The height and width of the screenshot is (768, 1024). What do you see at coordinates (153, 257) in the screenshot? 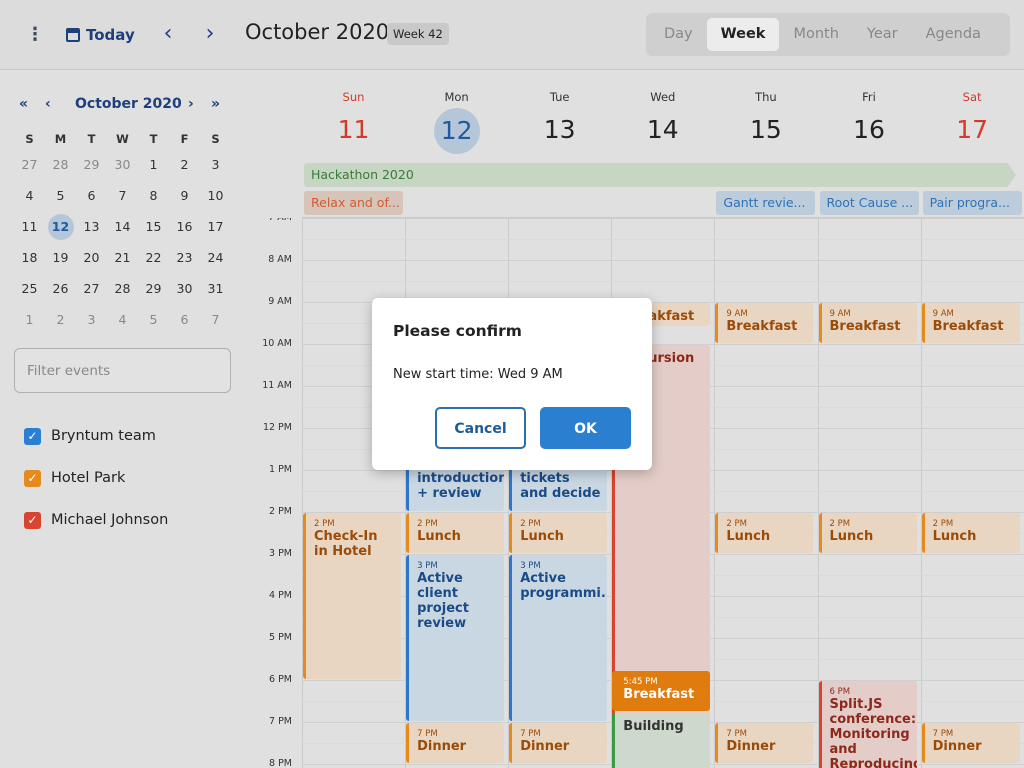
I see `mini-calendar-day: 22` at bounding box center [153, 257].